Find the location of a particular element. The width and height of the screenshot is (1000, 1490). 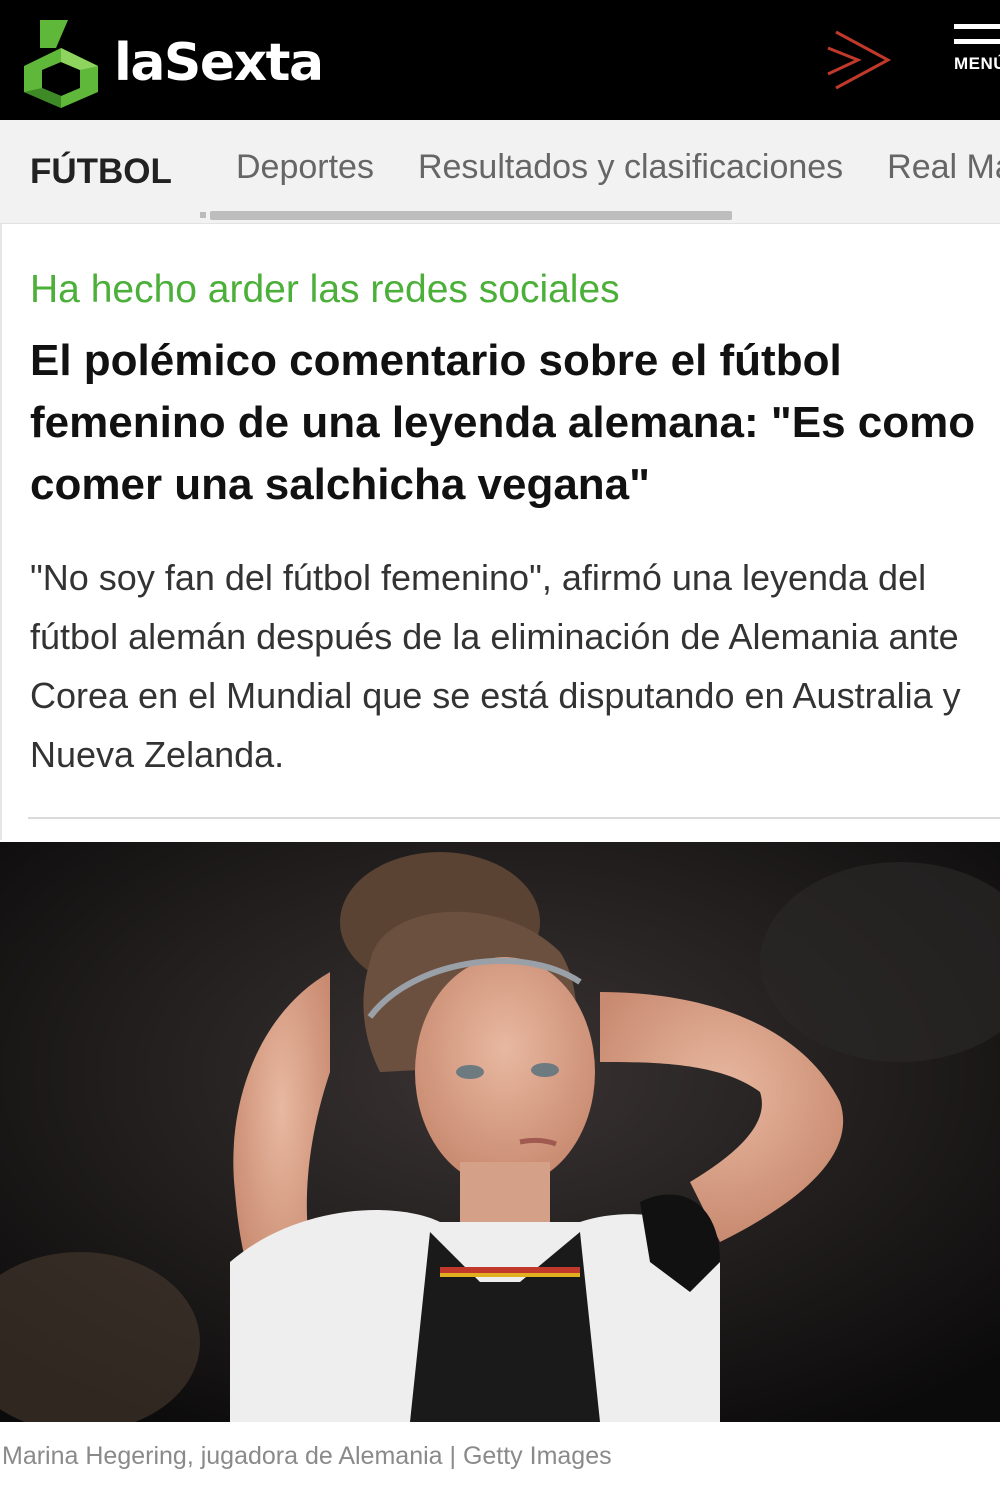

nav-link-real-madrid: Real Madrid is located at coordinates (943, 167).